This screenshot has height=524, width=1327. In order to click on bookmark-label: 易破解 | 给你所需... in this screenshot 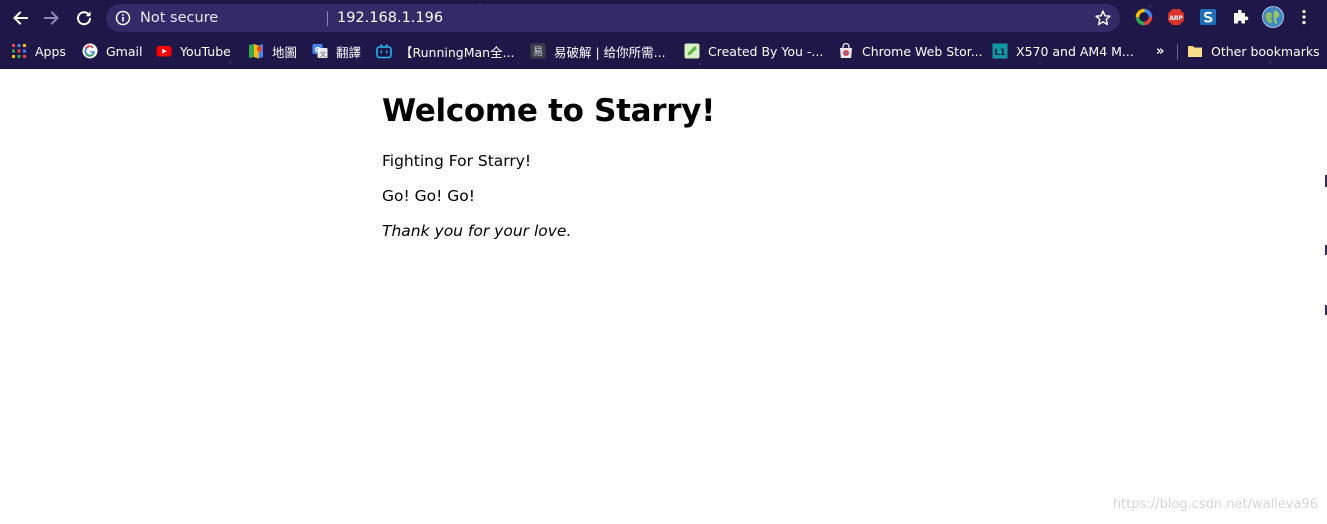, I will do `click(610, 52)`.